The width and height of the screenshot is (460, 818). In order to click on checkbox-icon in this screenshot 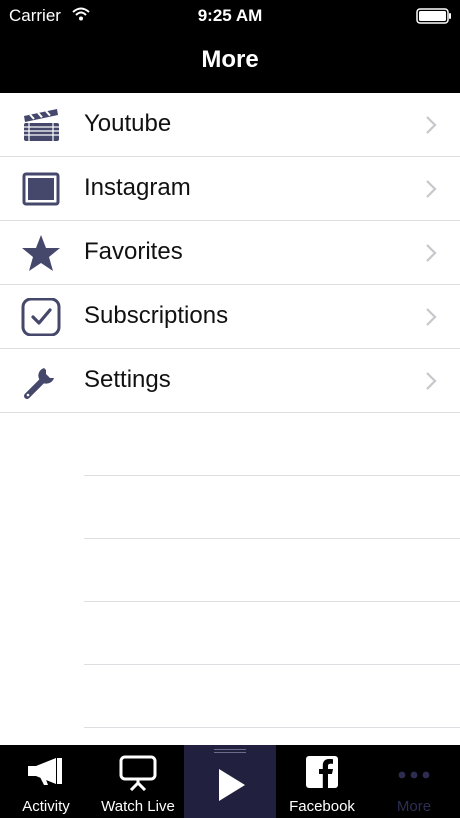, I will do `click(41, 317)`.